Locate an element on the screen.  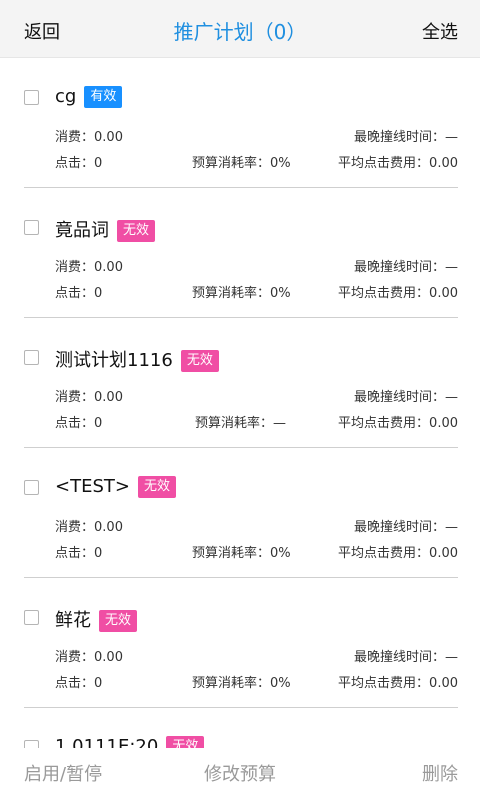
plan-name-text: <TEST> is located at coordinates (92, 486).